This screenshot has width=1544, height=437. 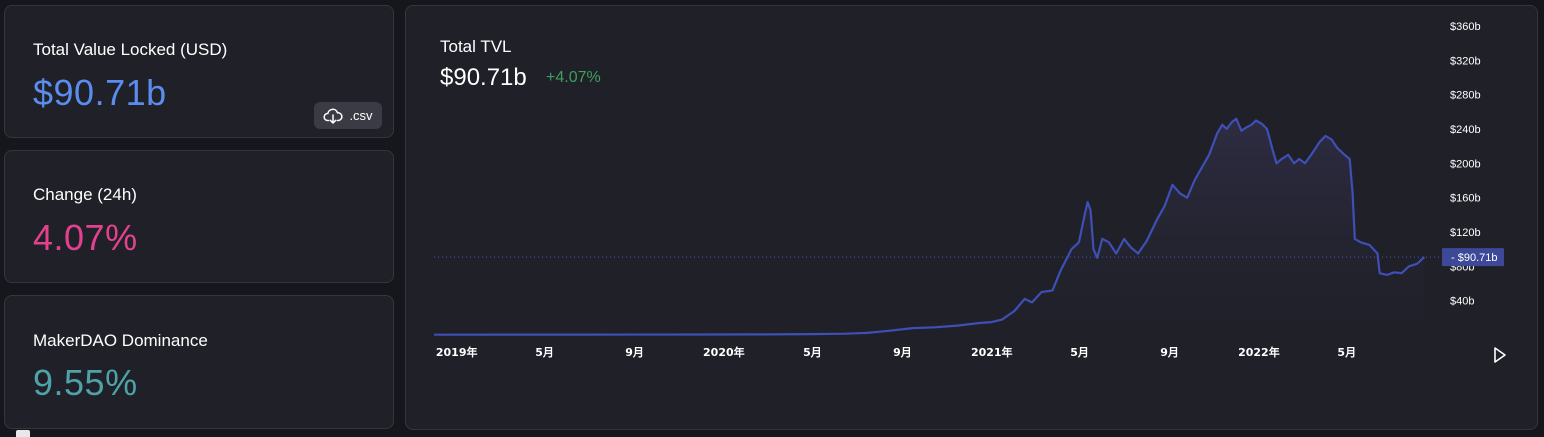 What do you see at coordinates (1465, 130) in the screenshot?
I see `y-tick-label: $240b` at bounding box center [1465, 130].